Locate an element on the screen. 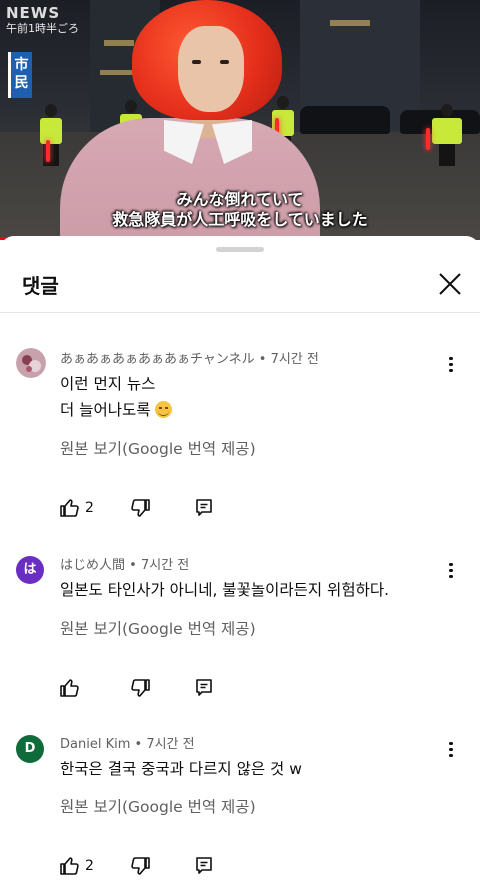 The image size is (480, 888). close-x-icon is located at coordinates (450, 284).